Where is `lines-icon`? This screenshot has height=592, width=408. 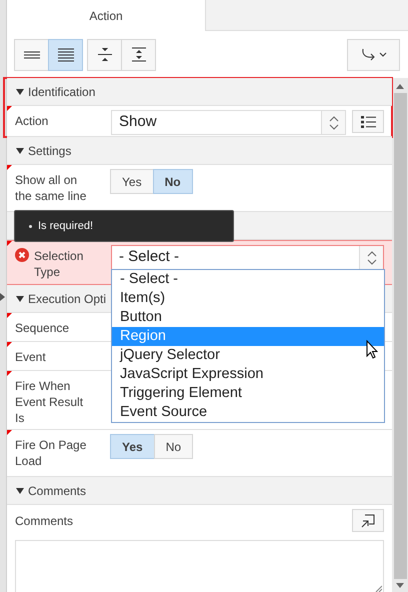
lines-icon is located at coordinates (66, 54).